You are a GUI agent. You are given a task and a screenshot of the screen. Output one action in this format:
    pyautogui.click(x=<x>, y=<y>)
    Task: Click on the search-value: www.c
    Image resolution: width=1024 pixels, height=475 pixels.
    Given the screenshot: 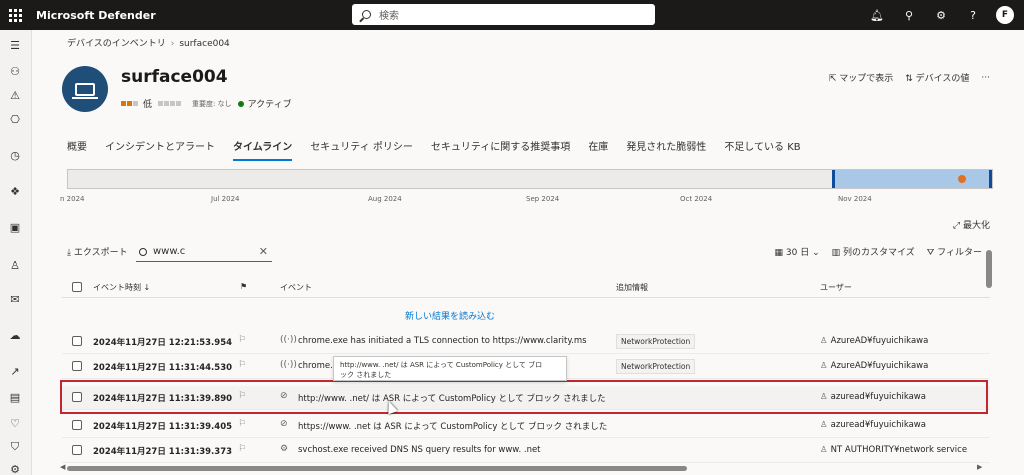 What is the action you would take?
    pyautogui.click(x=169, y=251)
    